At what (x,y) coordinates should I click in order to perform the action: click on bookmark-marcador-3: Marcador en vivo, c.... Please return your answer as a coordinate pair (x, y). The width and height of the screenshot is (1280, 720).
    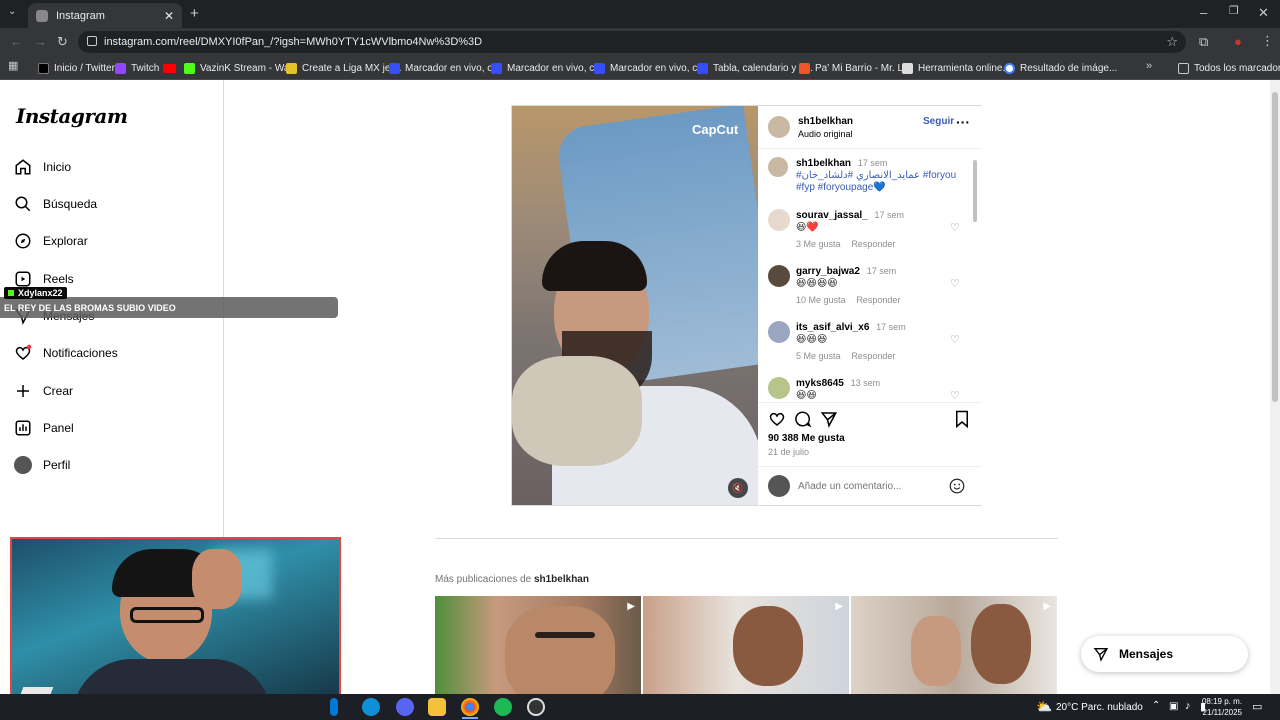
    Looking at the image, I should click on (650, 68).